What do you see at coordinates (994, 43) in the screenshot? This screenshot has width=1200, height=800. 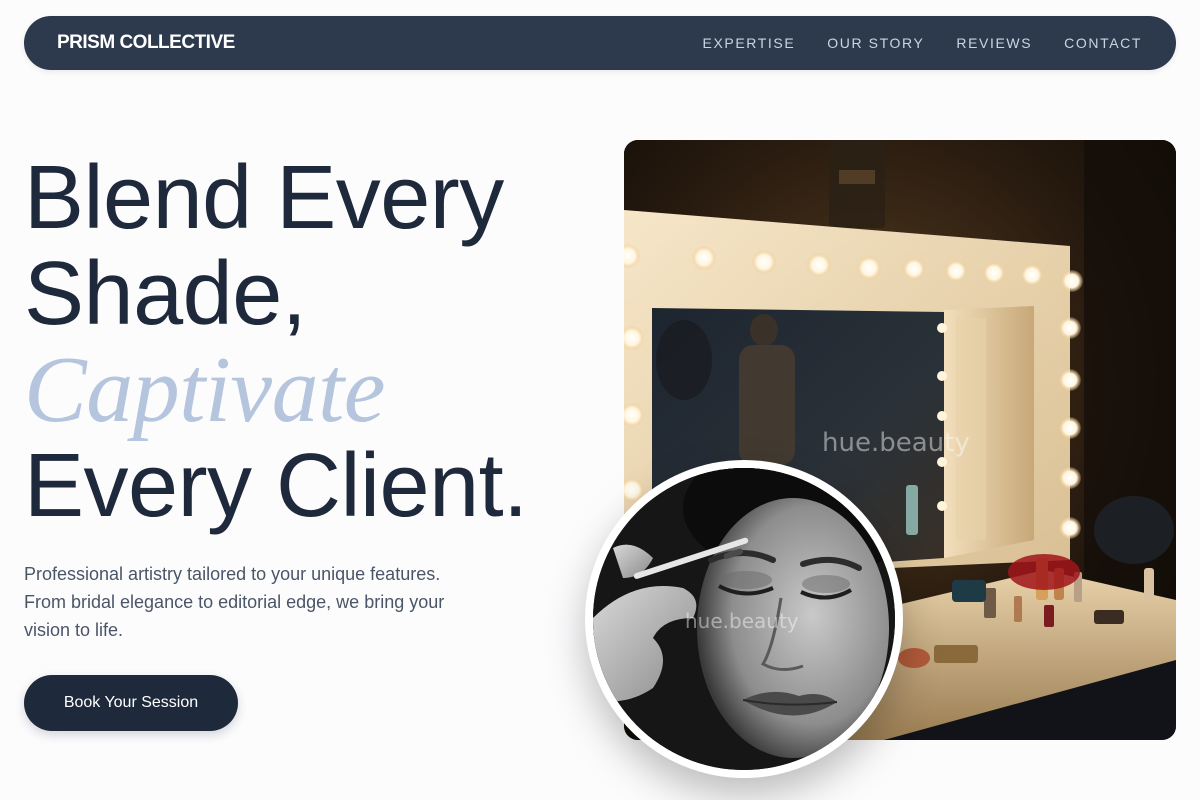 I see `nav-link-reviews: REVIEWS` at bounding box center [994, 43].